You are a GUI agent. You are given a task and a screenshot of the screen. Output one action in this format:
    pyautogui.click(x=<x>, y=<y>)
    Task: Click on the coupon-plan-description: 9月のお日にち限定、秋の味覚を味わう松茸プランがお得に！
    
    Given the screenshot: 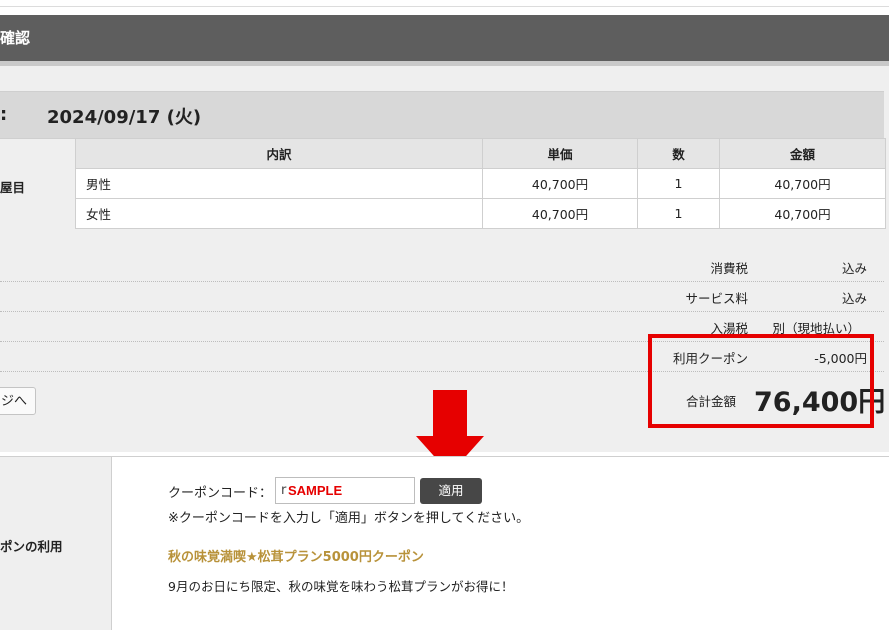 What is the action you would take?
    pyautogui.click(x=341, y=586)
    